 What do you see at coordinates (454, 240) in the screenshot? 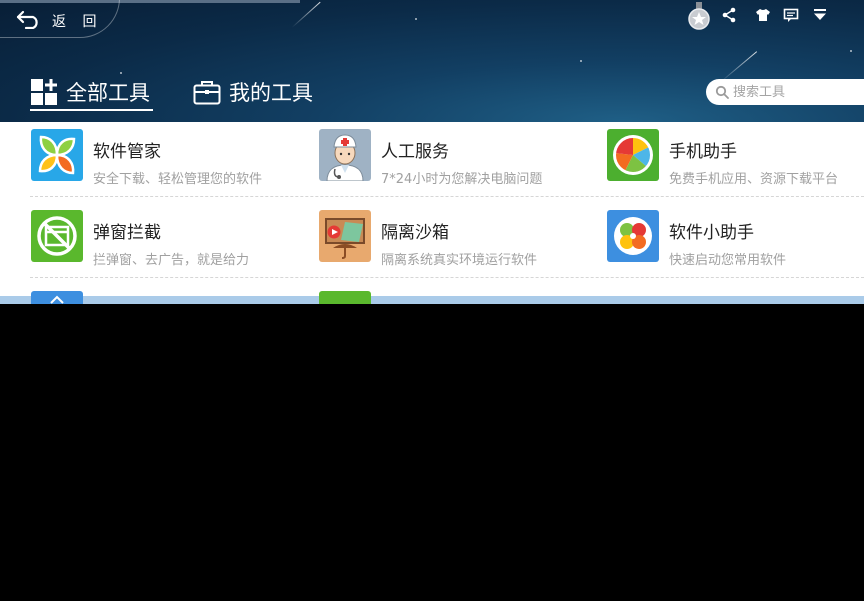
I see `tool-item-sandbox: 隔离沙箱 隔离系统真实环境运行软件` at bounding box center [454, 240].